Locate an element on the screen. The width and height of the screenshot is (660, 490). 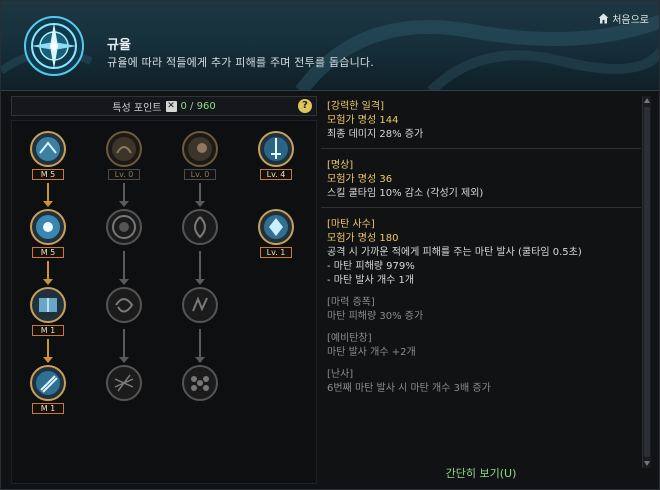
compass-icon is located at coordinates (54, 46).